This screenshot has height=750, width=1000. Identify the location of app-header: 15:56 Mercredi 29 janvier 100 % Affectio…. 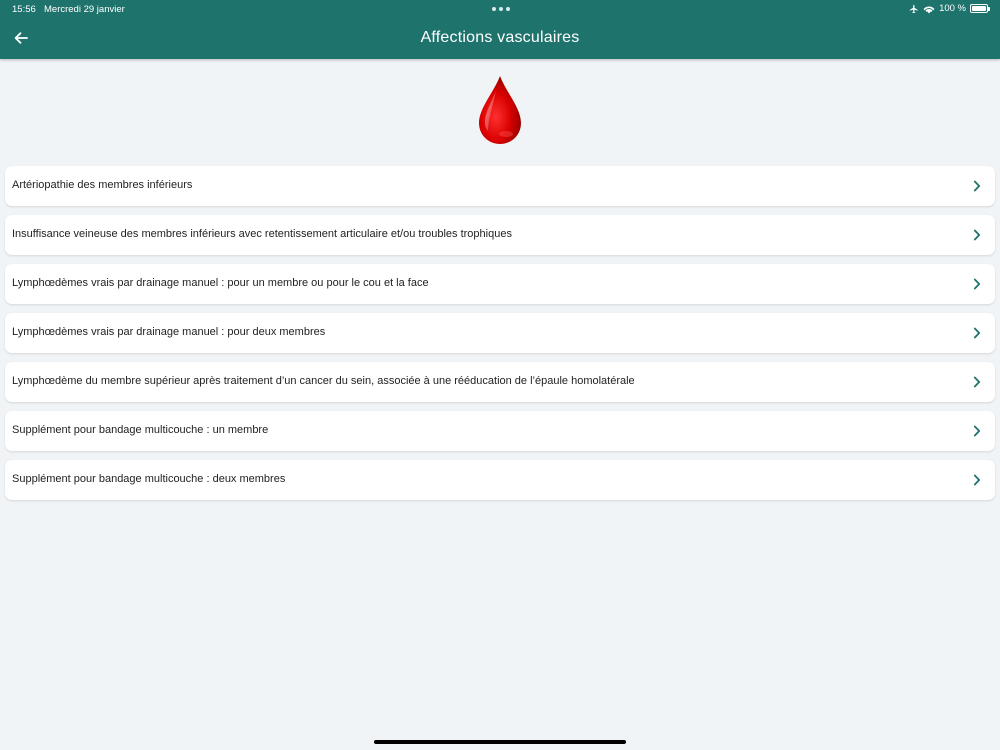
(500, 29).